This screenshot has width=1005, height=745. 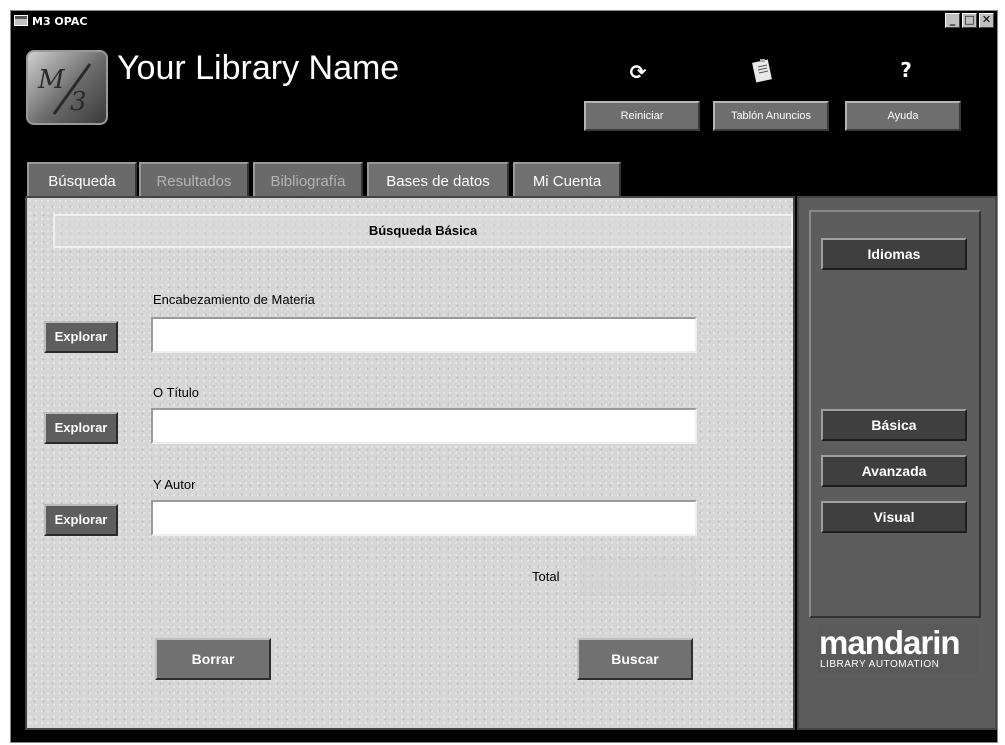 I want to click on reset-button: Reiniciar, so click(x=642, y=116).